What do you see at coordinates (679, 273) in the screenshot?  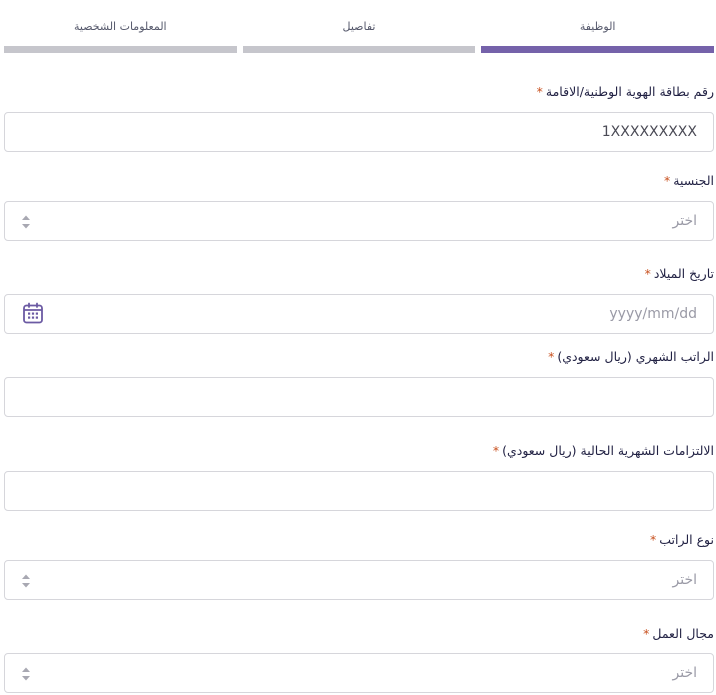 I see `birth-date-label: تاريخ الميلاد*` at bounding box center [679, 273].